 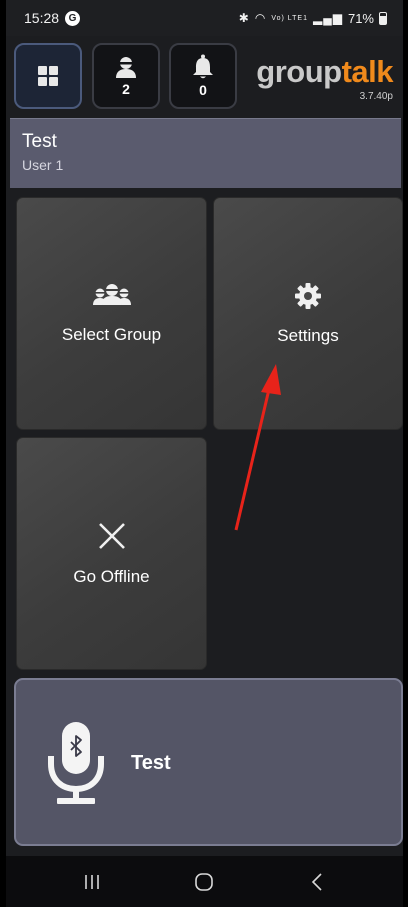 What do you see at coordinates (42, 18) in the screenshot?
I see `status-time: 15:28` at bounding box center [42, 18].